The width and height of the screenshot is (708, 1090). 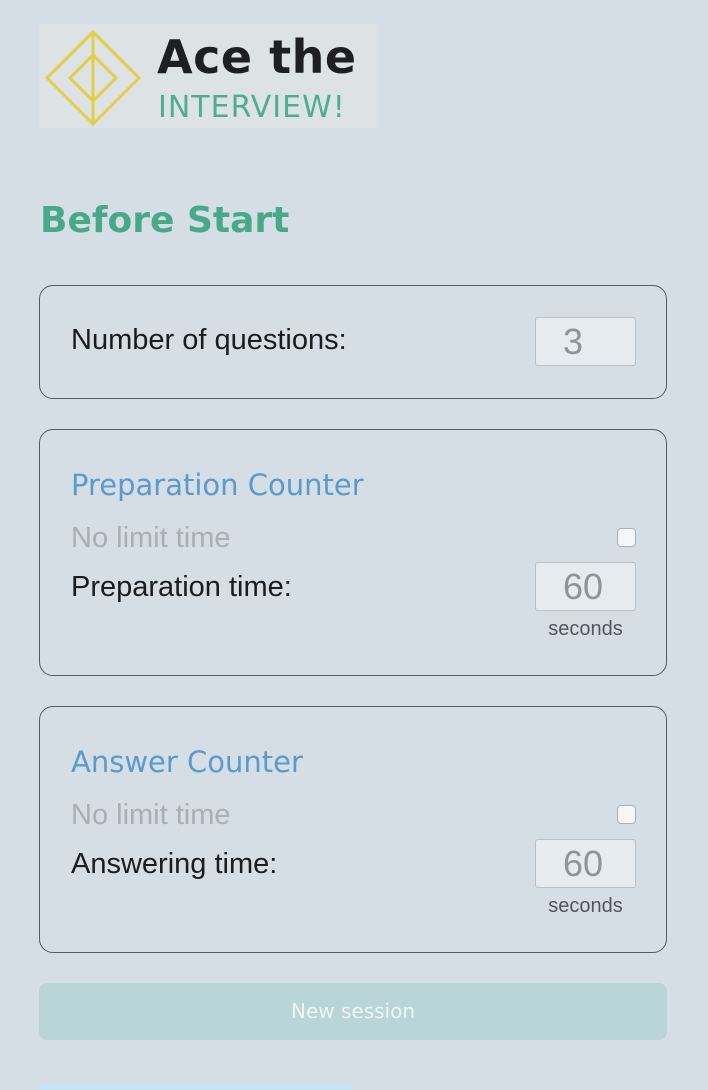 I want to click on new-session-button: New session, so click(x=353, y=1011).